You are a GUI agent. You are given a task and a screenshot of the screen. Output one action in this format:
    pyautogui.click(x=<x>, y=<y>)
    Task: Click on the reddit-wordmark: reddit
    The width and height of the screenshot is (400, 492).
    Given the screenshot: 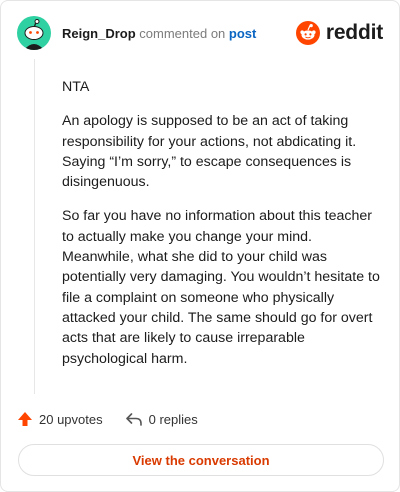 What is the action you would take?
    pyautogui.click(x=354, y=32)
    